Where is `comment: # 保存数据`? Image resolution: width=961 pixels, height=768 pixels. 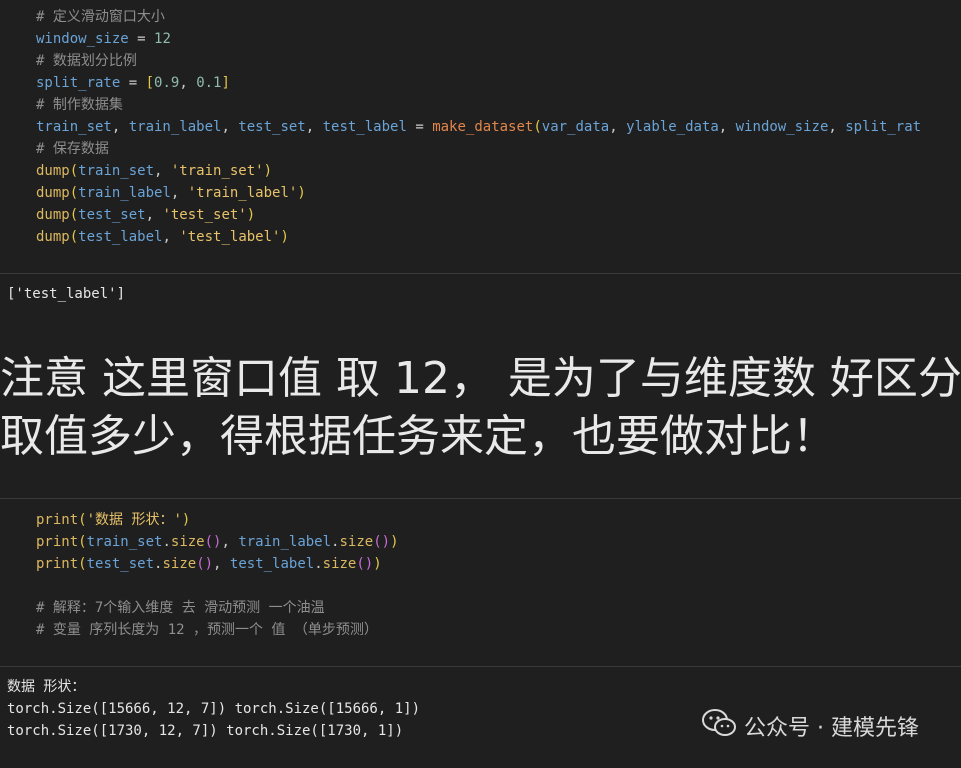
comment: # 保存数据 is located at coordinates (72, 149).